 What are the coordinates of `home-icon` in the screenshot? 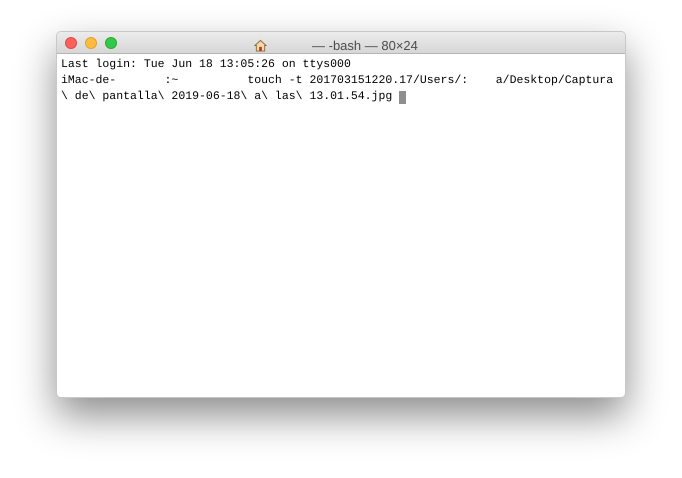 It's located at (260, 45).